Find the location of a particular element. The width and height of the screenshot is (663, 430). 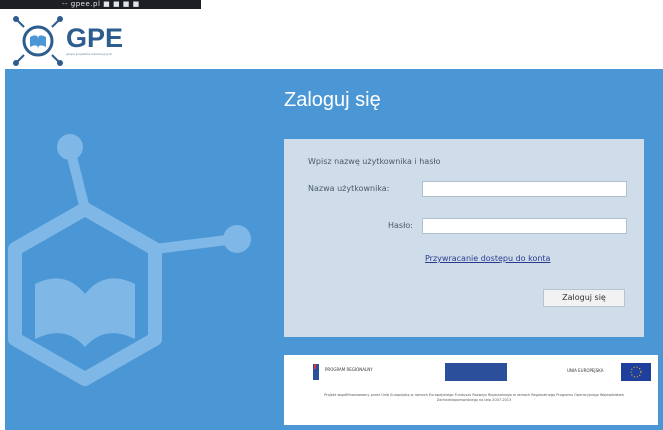

username-label: Nazwa użytkownika: is located at coordinates (349, 188).